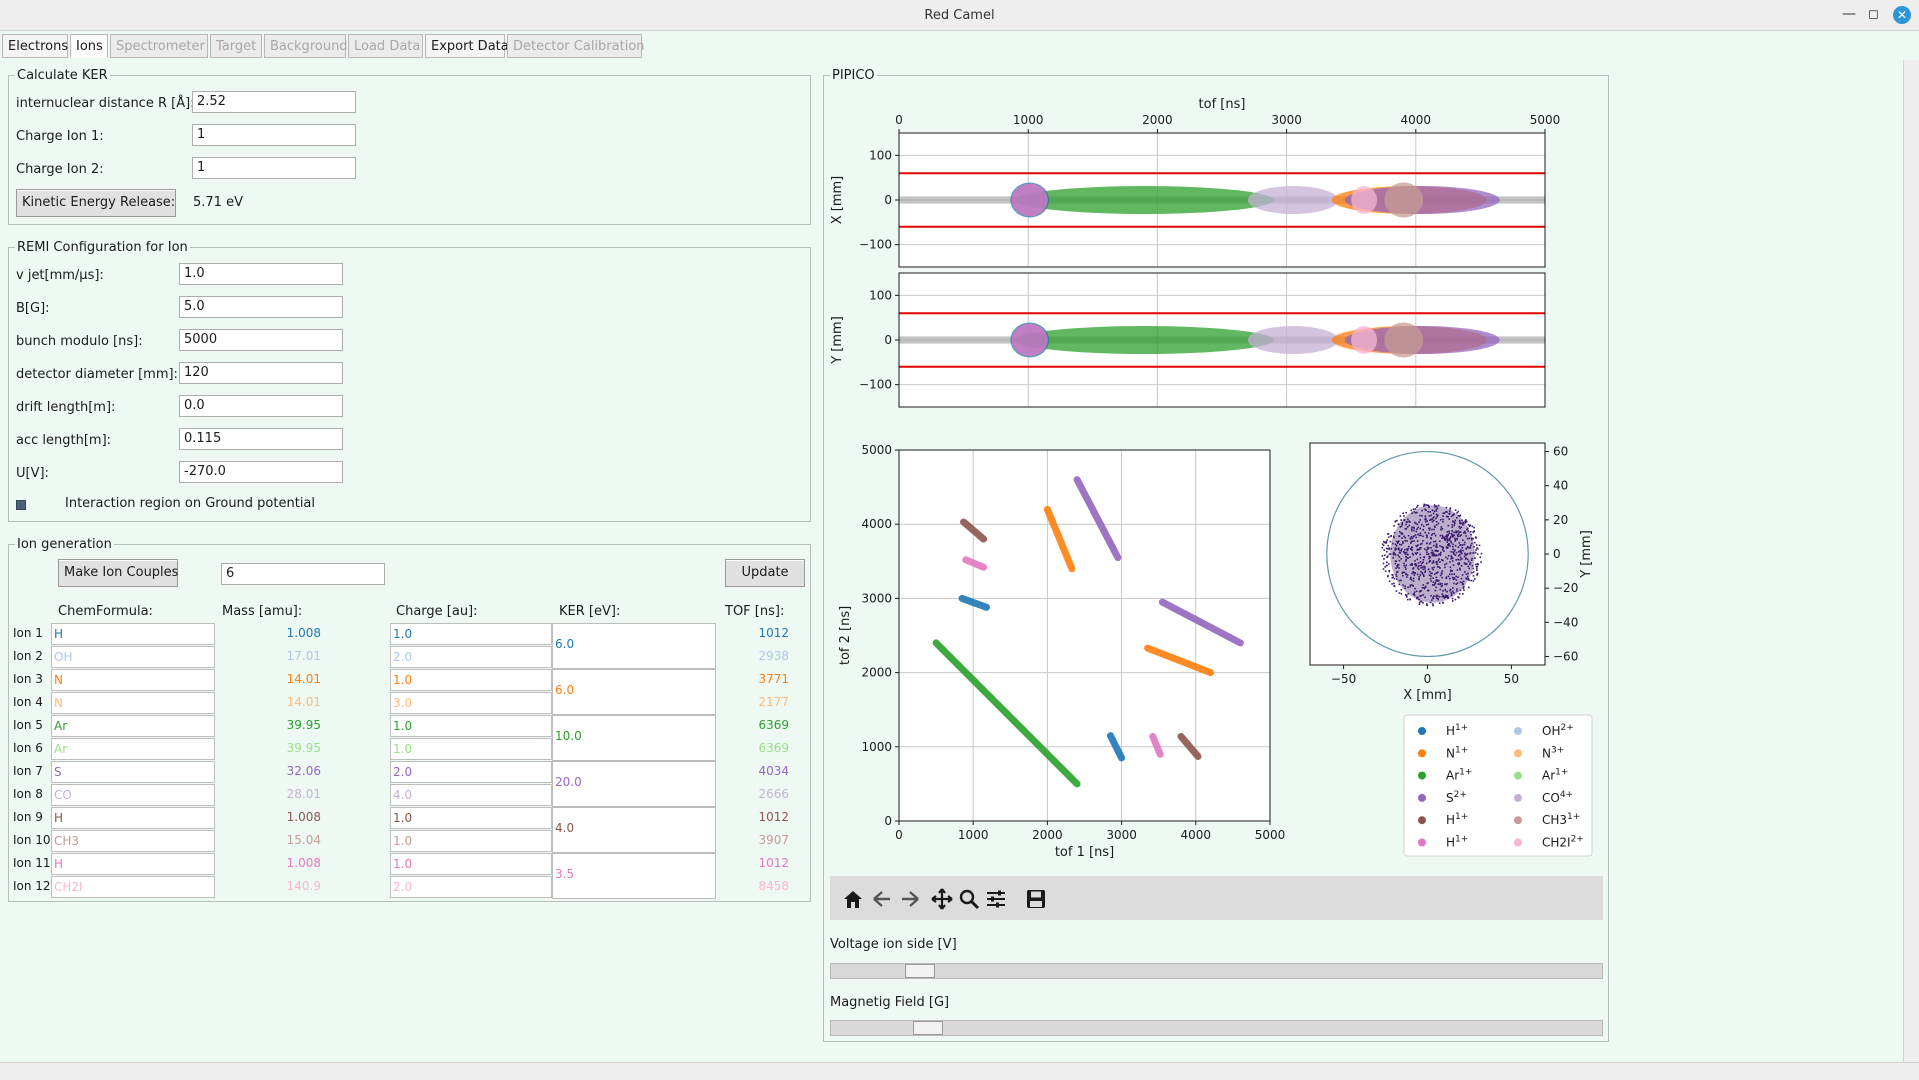 The height and width of the screenshot is (1080, 1919). Describe the element at coordinates (261, 472) in the screenshot. I see `u-voltage-field: -270.0` at that location.